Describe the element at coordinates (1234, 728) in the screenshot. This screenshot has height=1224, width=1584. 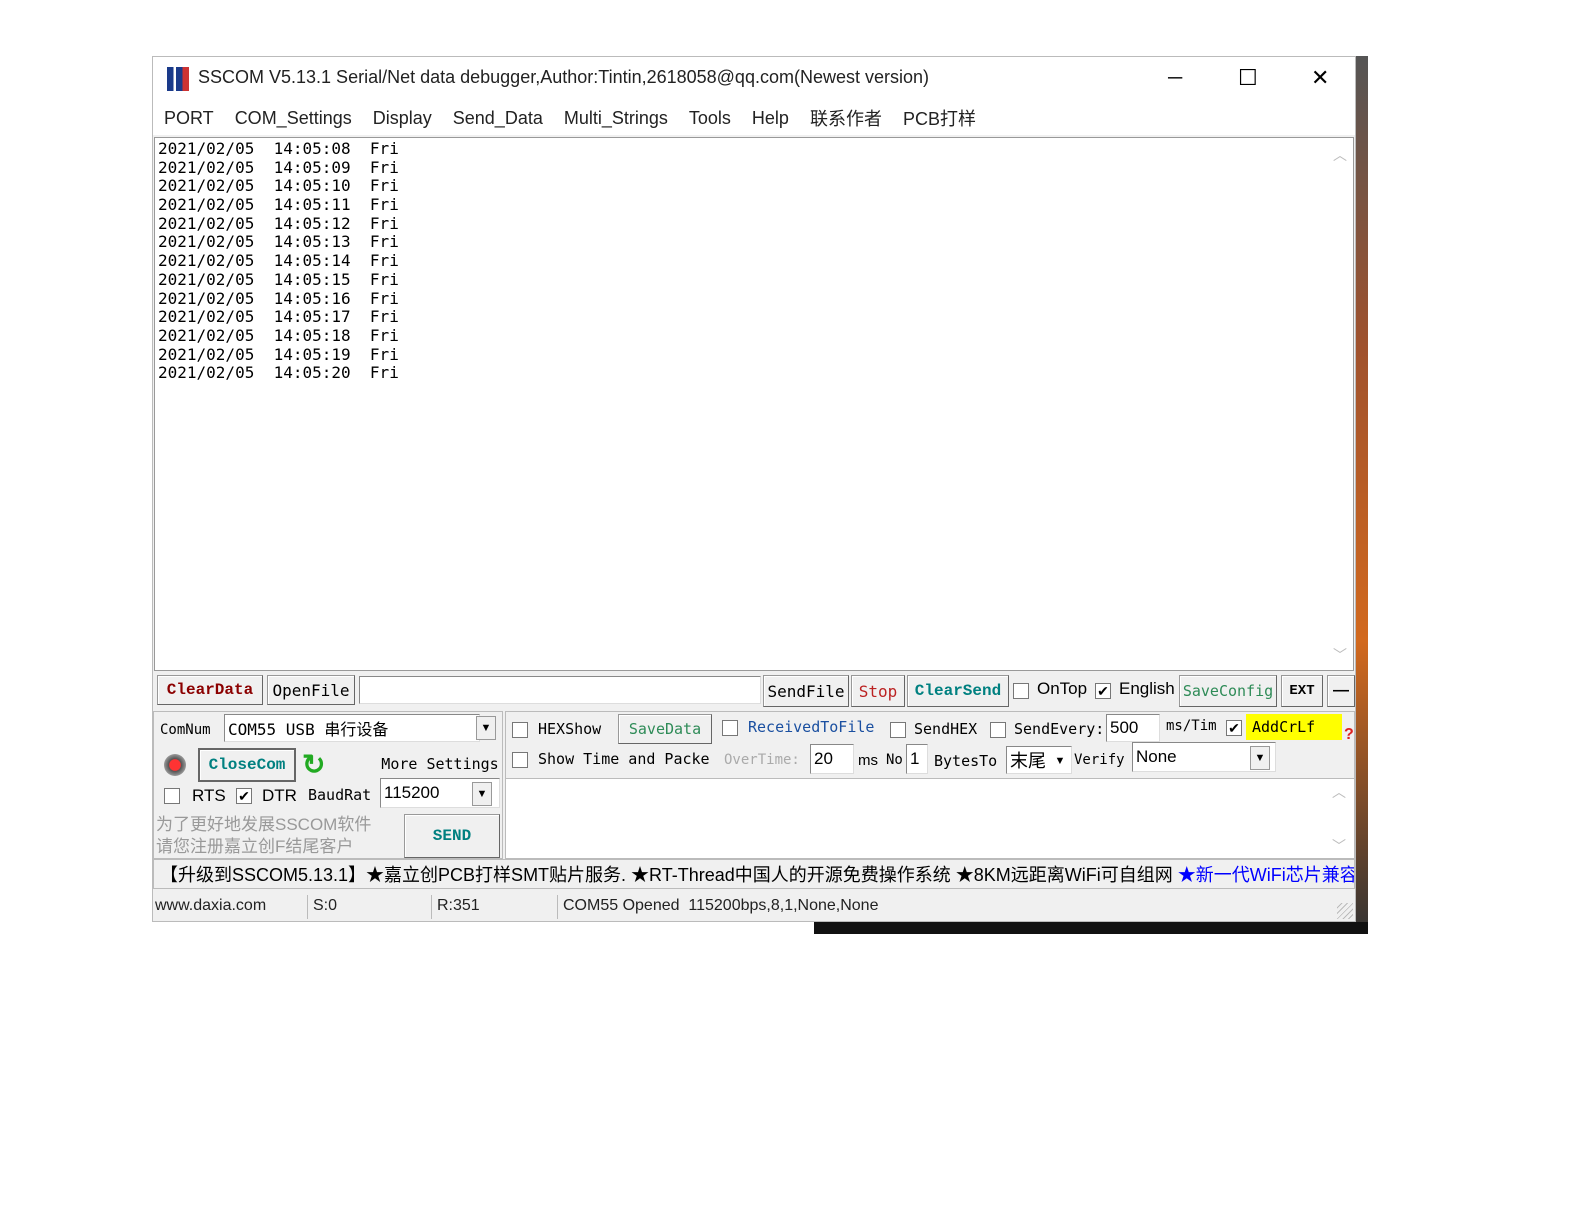
I see `add-crlf-checkbox: ✔` at that location.